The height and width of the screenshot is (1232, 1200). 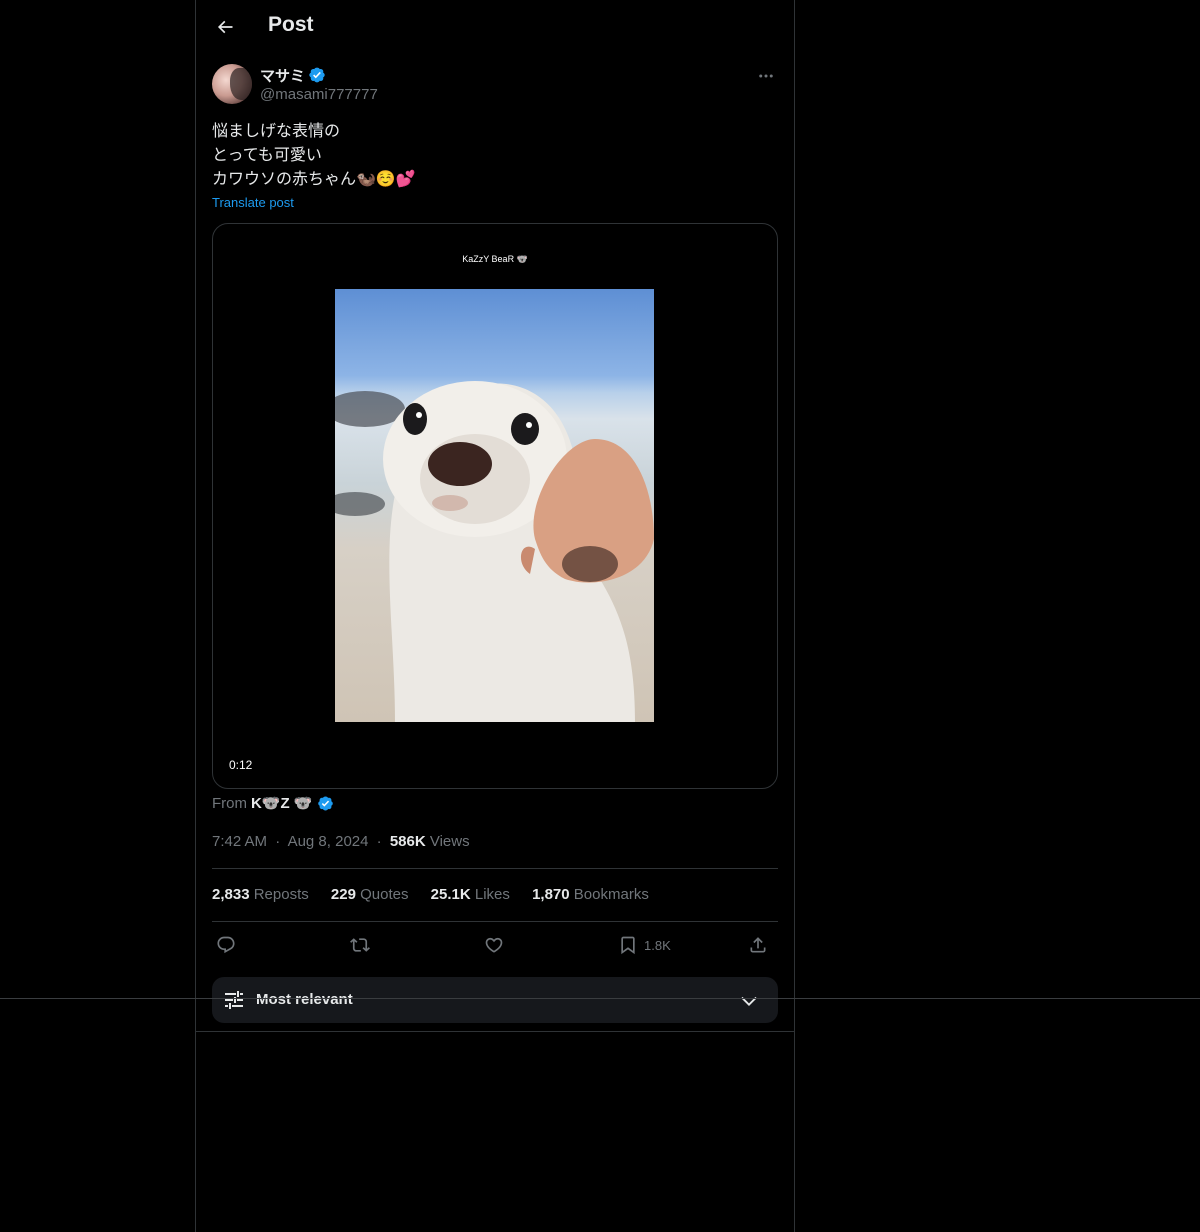 I want to click on bookmark-count: 1.8K, so click(x=657, y=945).